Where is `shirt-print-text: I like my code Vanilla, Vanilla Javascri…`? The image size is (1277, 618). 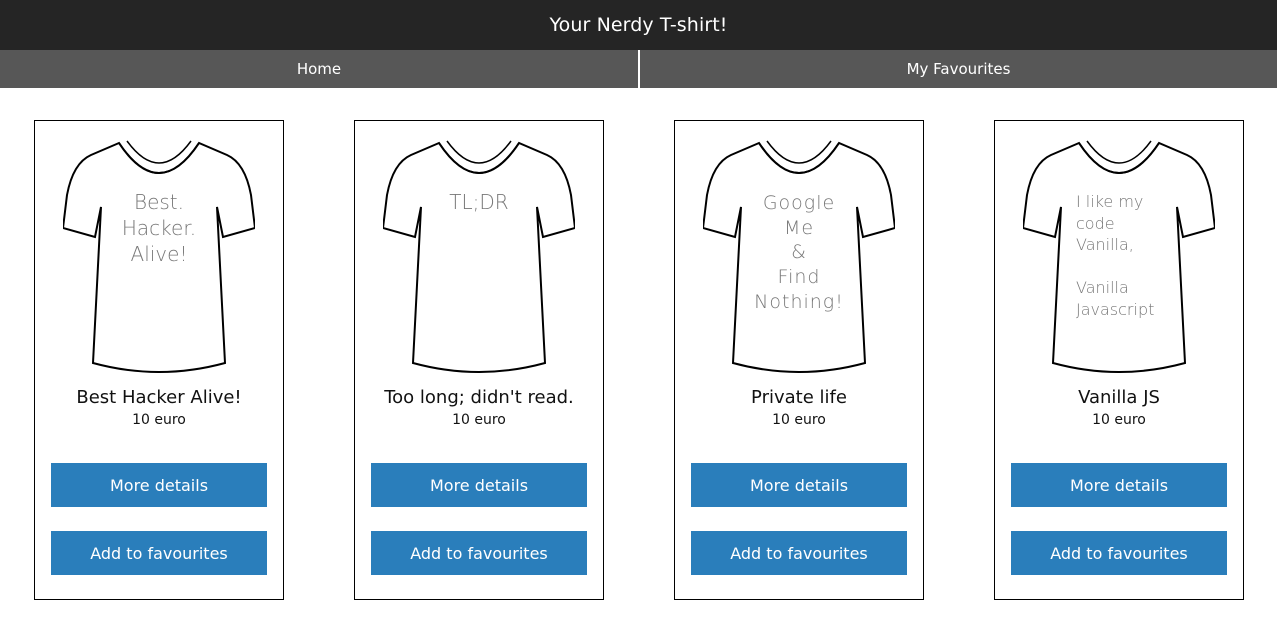
shirt-print-text: I like my code Vanilla, Vanilla Javascri… is located at coordinates (1115, 255).